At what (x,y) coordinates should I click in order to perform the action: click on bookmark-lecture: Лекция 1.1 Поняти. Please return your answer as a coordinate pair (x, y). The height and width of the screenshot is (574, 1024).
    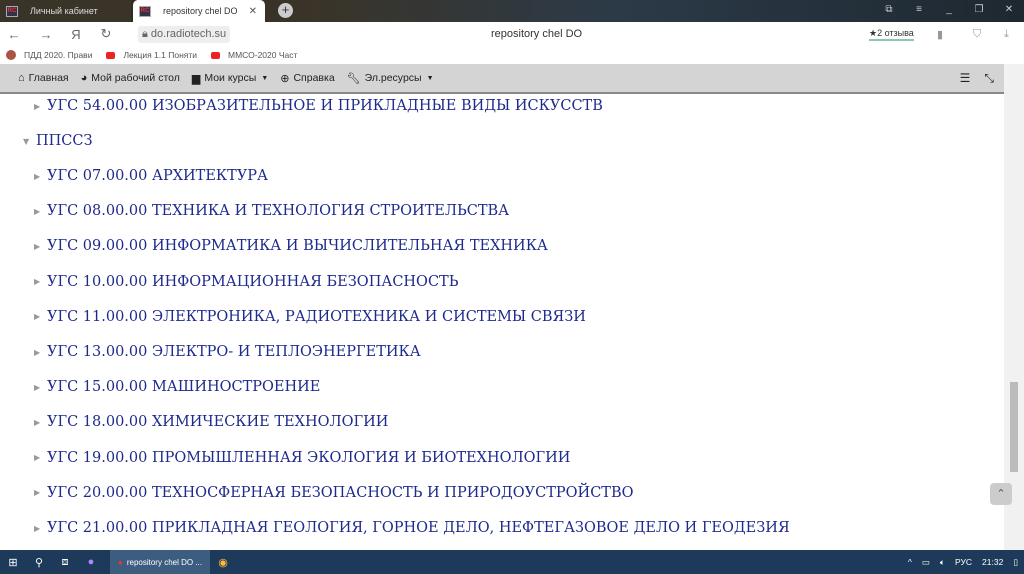
    Looking at the image, I should click on (151, 55).